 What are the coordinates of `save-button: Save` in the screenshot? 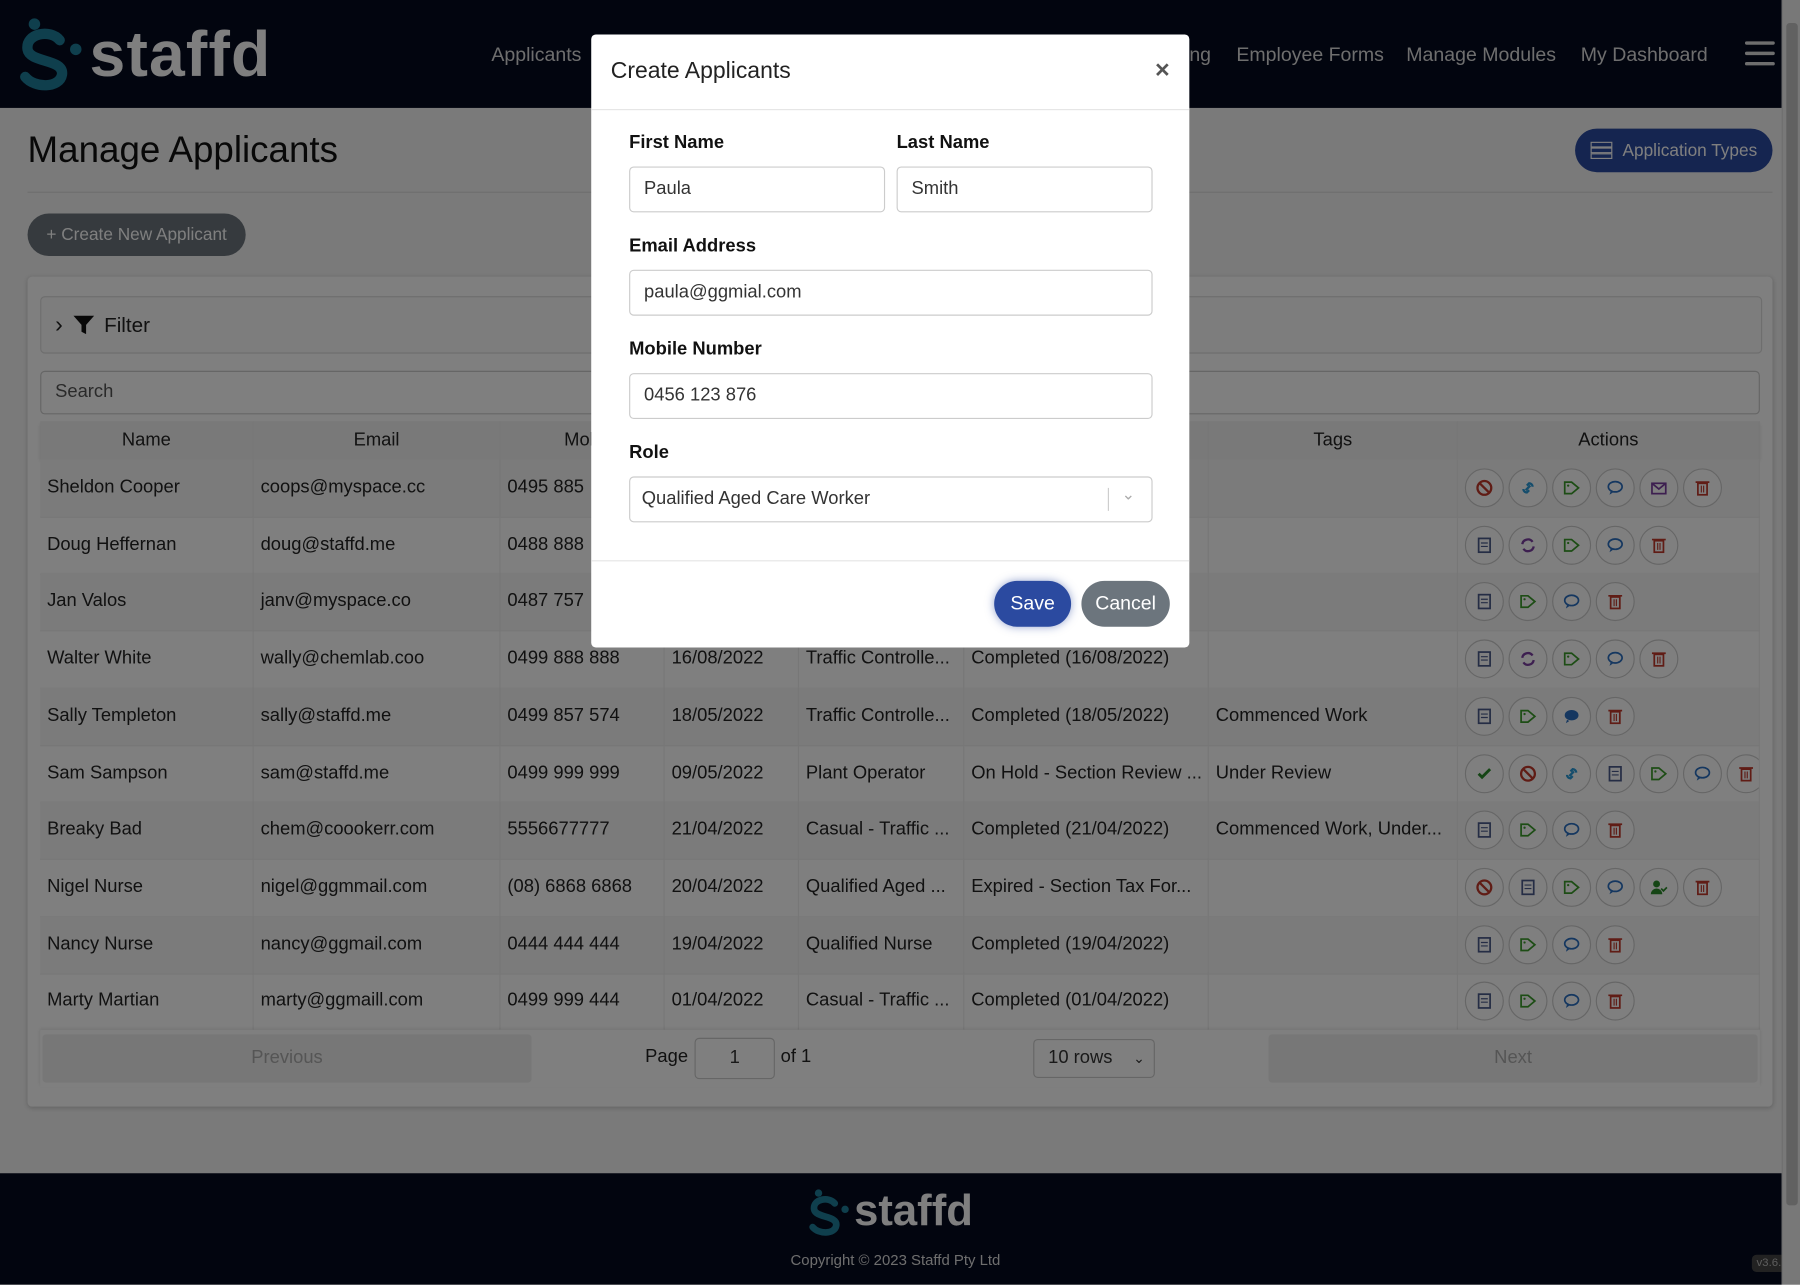 It's located at (1033, 603).